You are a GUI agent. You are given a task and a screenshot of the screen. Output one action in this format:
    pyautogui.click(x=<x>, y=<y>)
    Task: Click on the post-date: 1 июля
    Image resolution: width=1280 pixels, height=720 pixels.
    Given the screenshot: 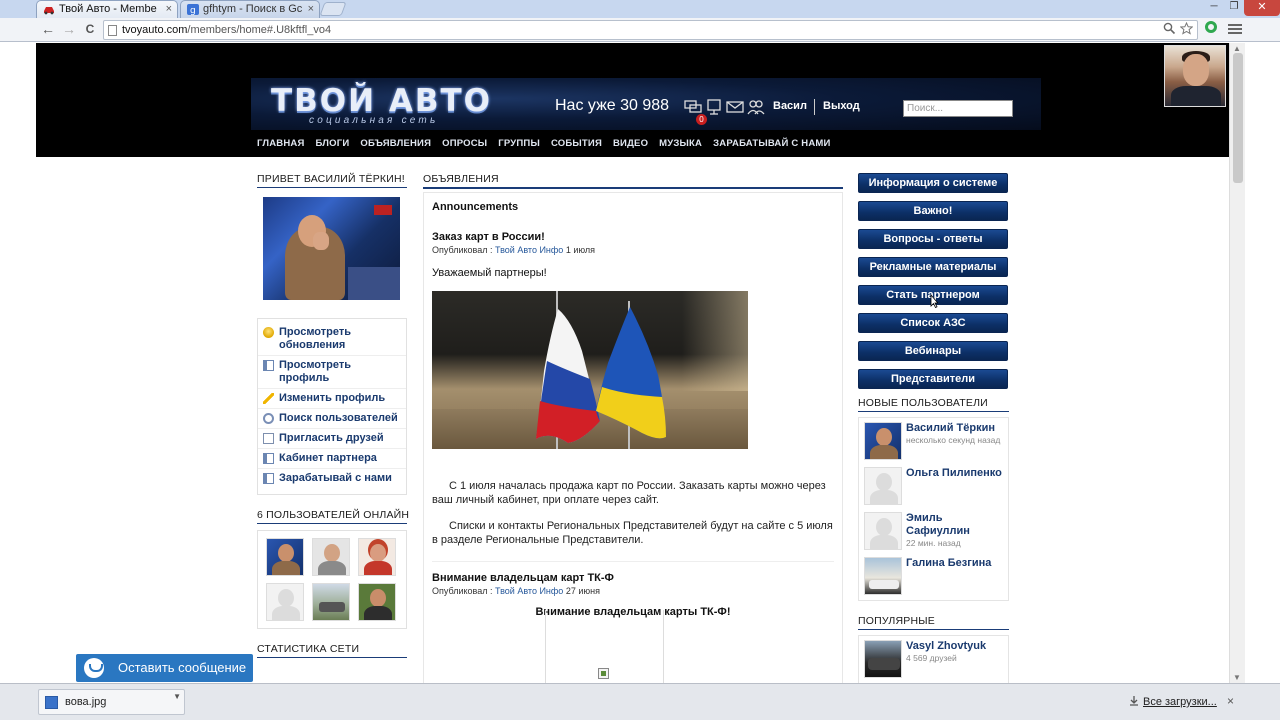 What is the action you would take?
    pyautogui.click(x=580, y=250)
    